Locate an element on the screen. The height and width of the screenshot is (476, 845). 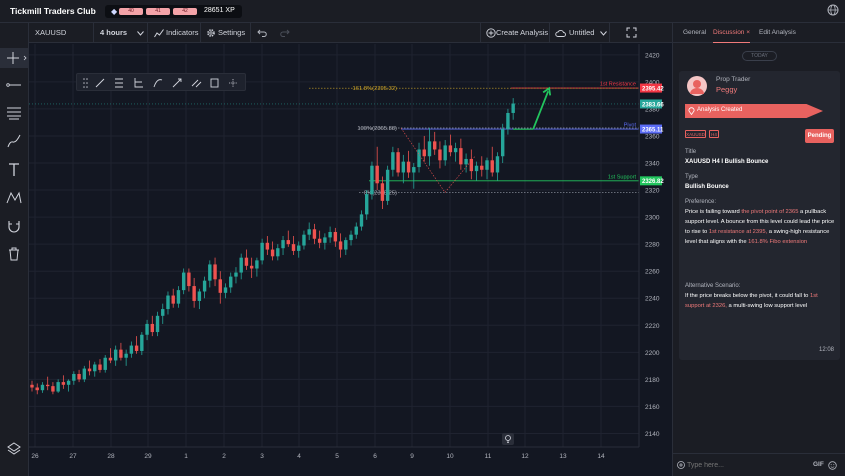
panel-tabs: General Discussion × Edit Analysis is located at coordinates (759, 33).